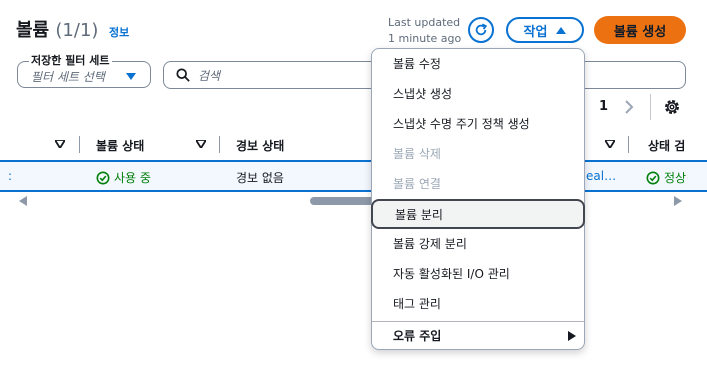  Describe the element at coordinates (672, 107) in the screenshot. I see `settings-icon` at that location.